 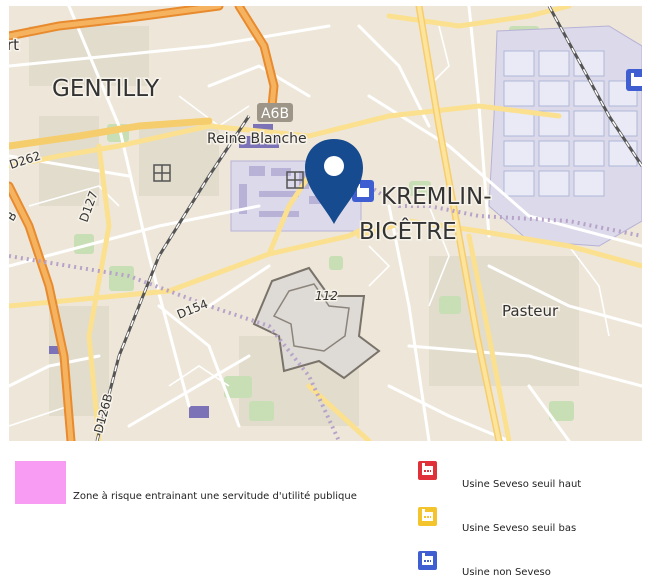 I want to click on place-label-bicetre: BICÊTRE, so click(x=408, y=231).